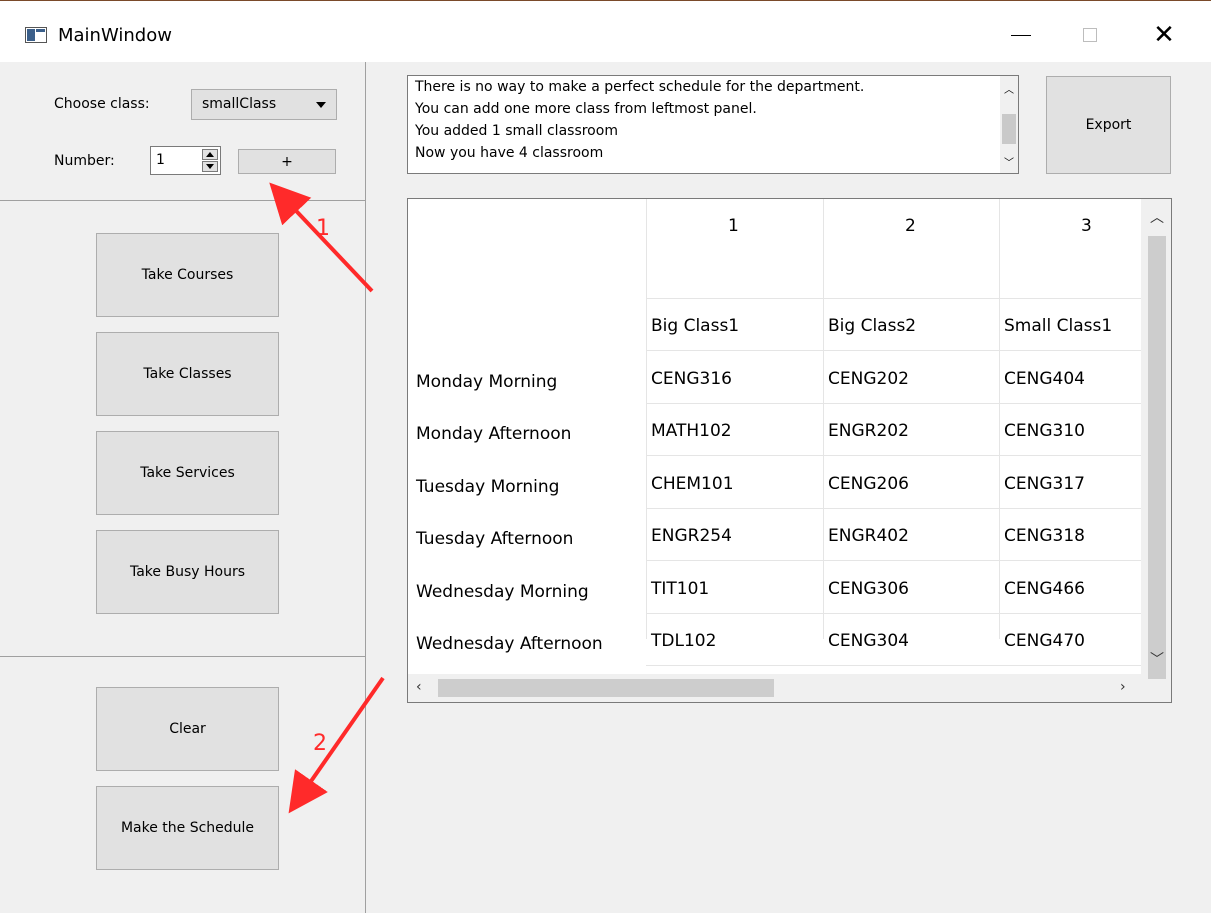  I want to click on annotation-label-1: 1, so click(323, 228).